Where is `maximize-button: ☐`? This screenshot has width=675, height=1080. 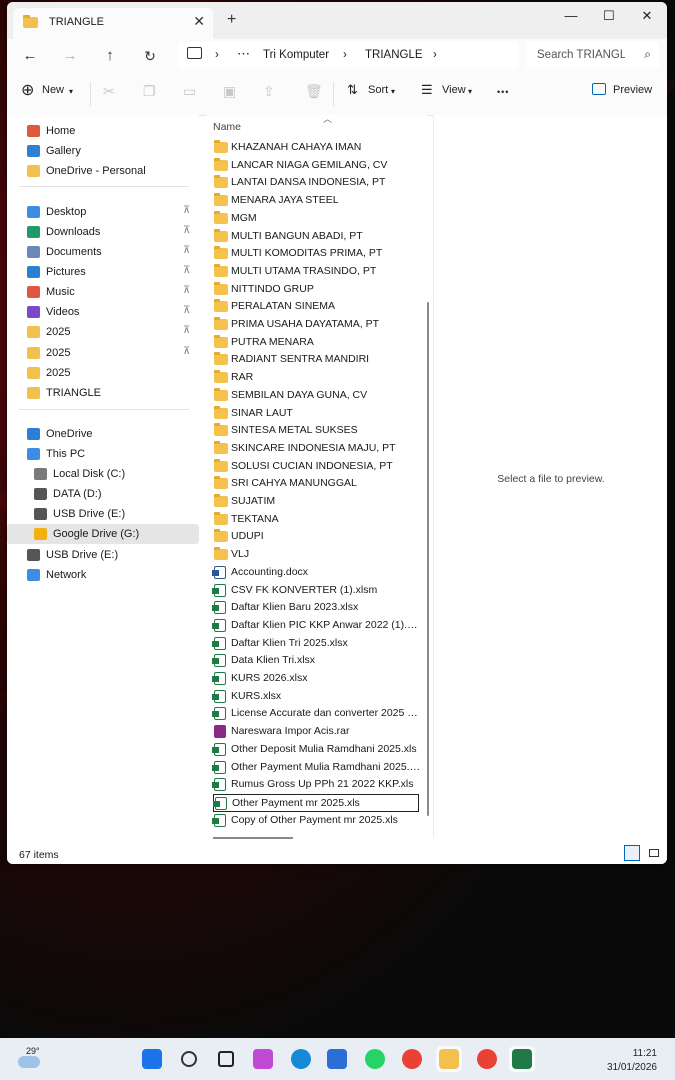
maximize-button: ☐ is located at coordinates (609, 16).